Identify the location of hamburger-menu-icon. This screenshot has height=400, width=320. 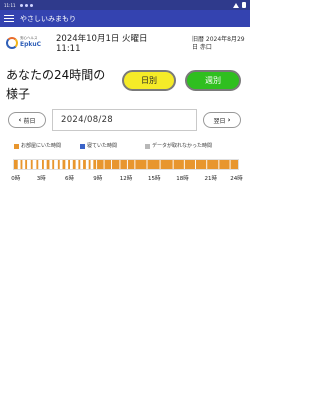
(9, 18).